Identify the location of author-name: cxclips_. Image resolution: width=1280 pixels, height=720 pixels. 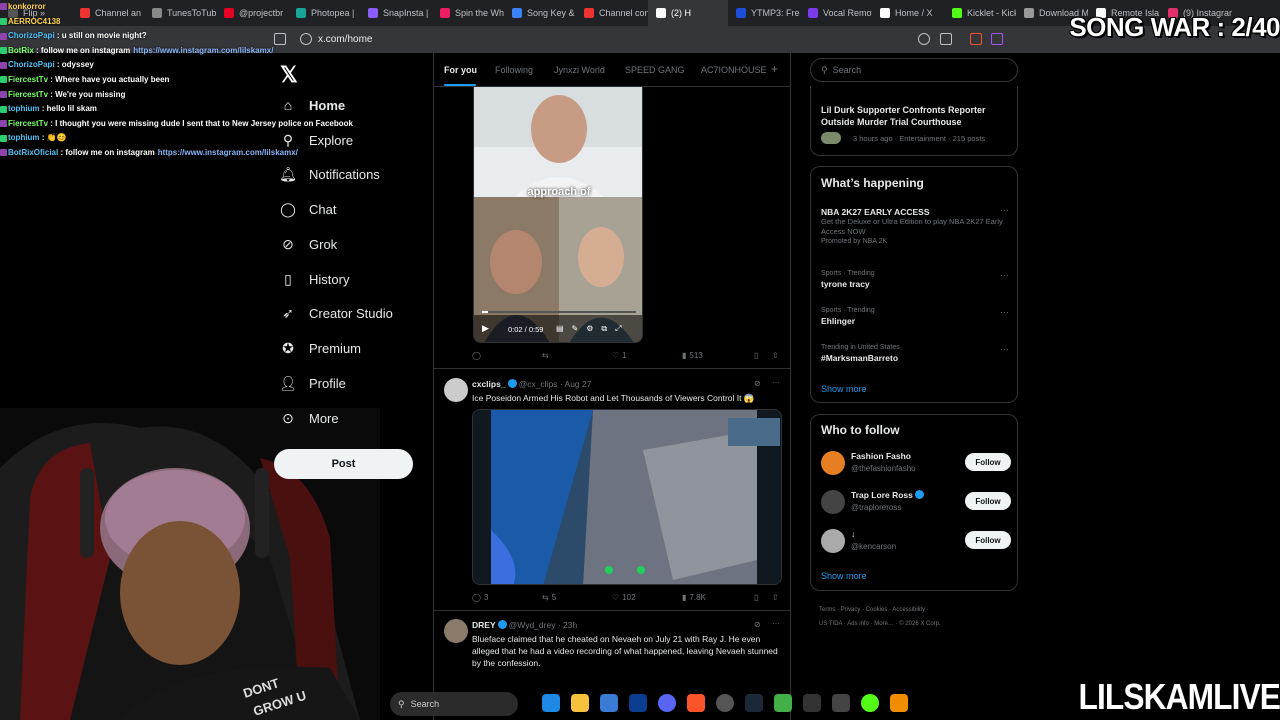
(489, 384).